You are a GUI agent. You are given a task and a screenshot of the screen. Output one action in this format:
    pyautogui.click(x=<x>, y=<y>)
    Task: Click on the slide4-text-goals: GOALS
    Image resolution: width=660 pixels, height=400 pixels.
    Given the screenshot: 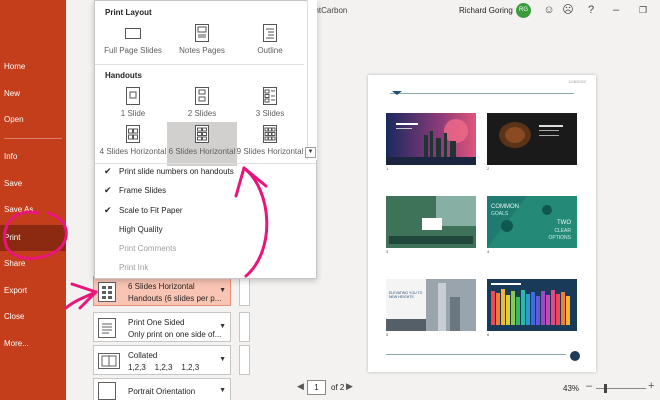 What is the action you would take?
    pyautogui.click(x=500, y=214)
    